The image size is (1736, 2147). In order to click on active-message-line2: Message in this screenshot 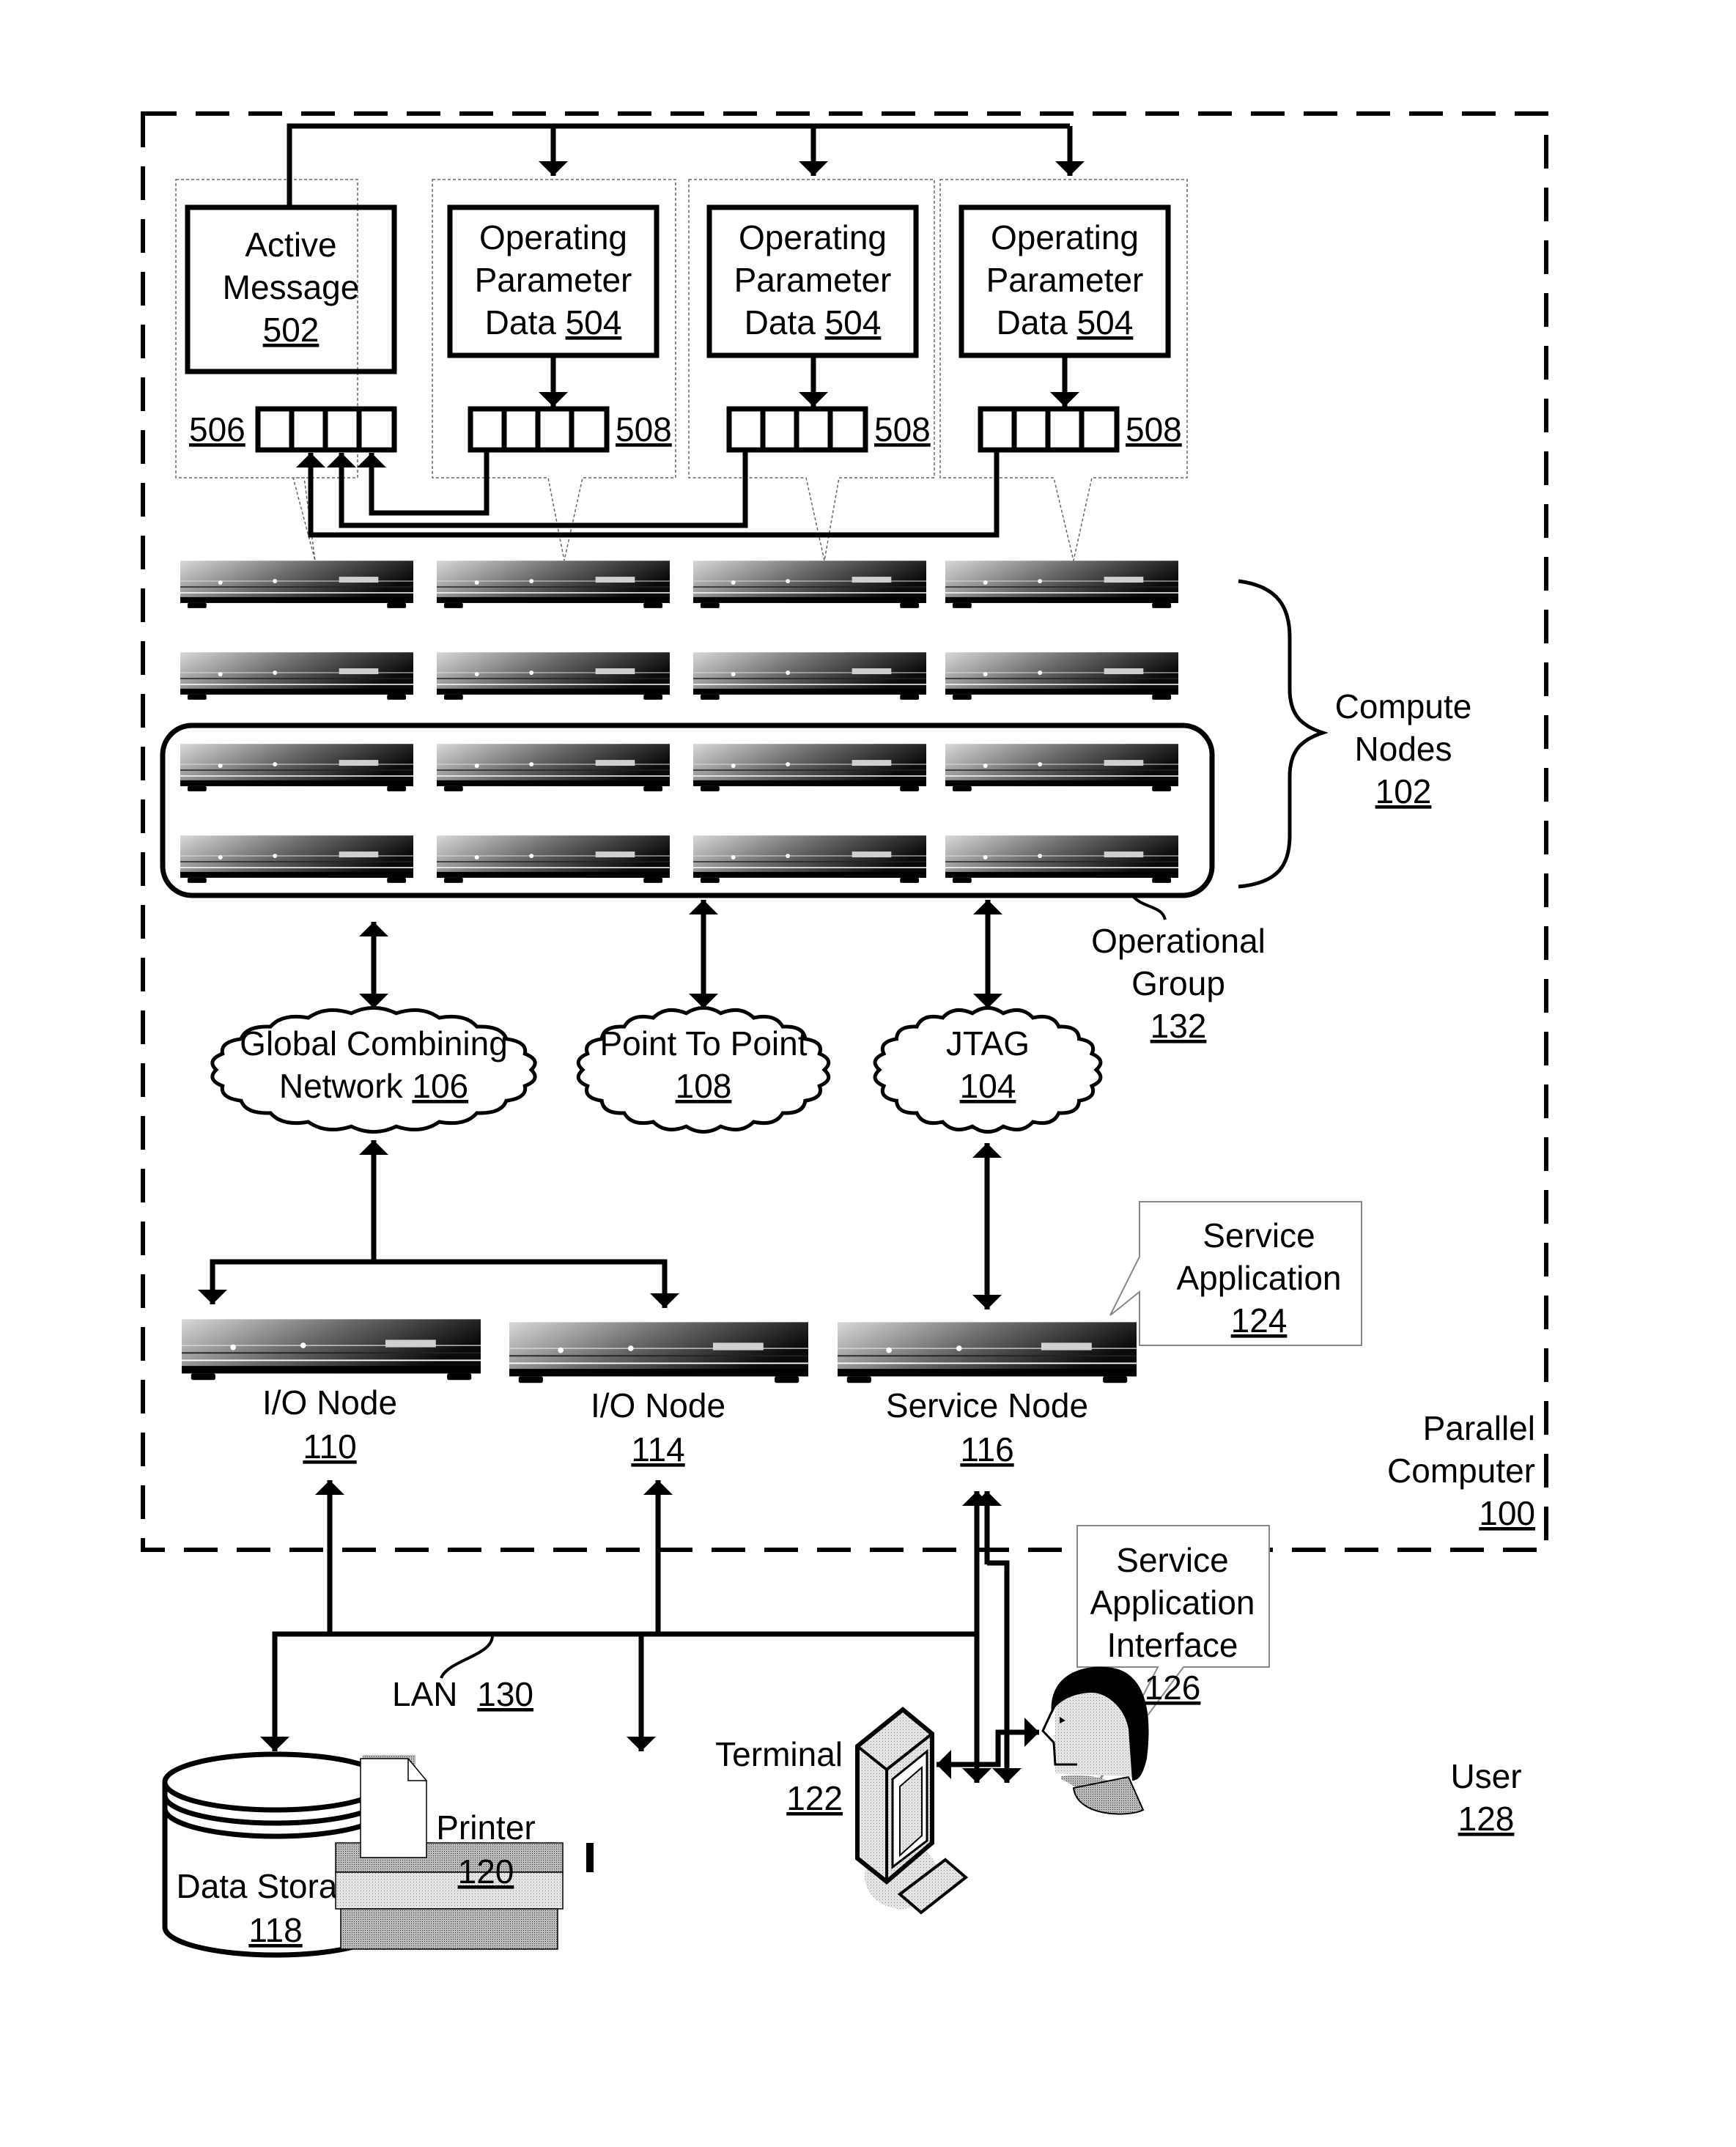, I will do `click(291, 287)`.